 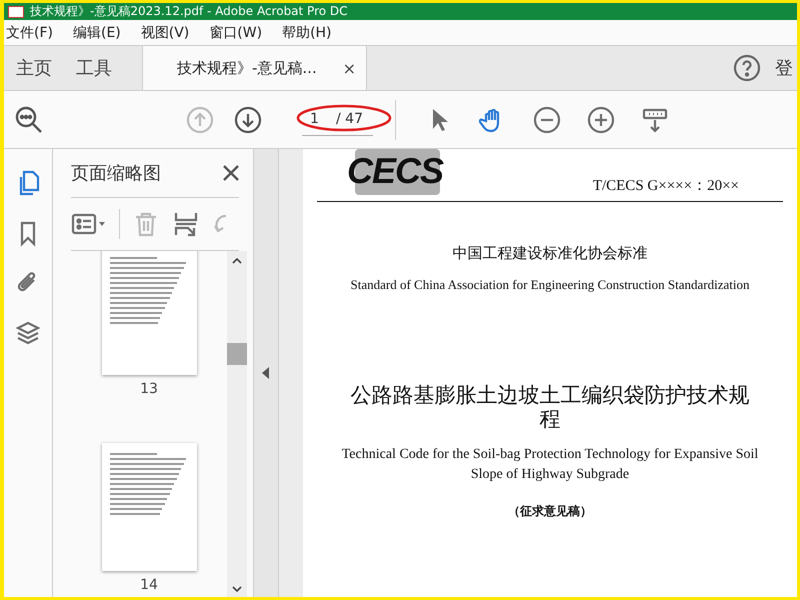 I want to click on page-number: 14, so click(x=149, y=585).